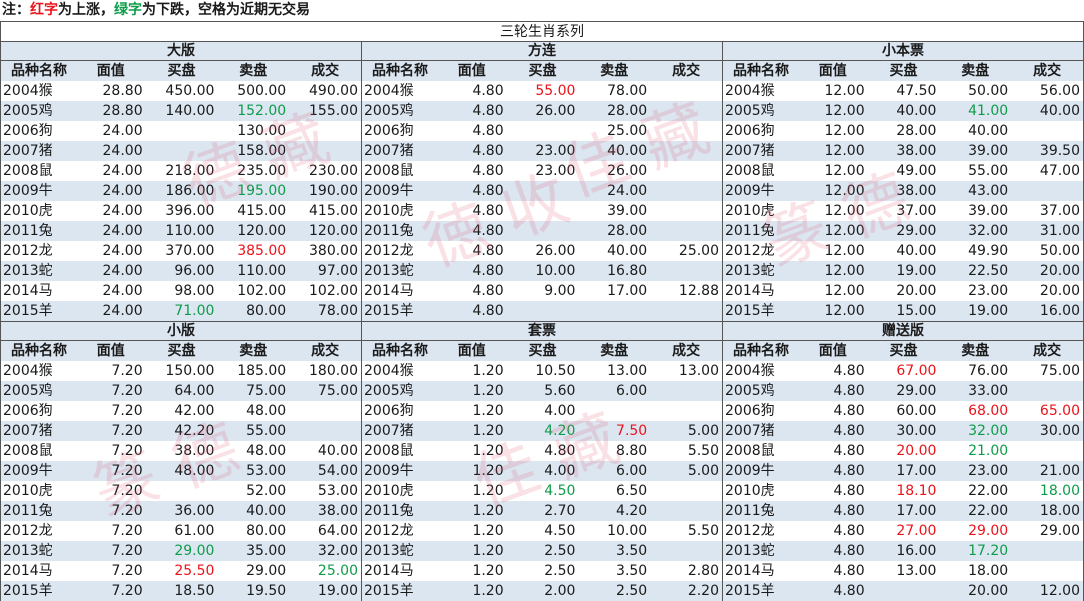  Describe the element at coordinates (181, 391) in the screenshot. I see `table-row: 2005鸡 7.20 64.00 75.00 75.00` at that location.